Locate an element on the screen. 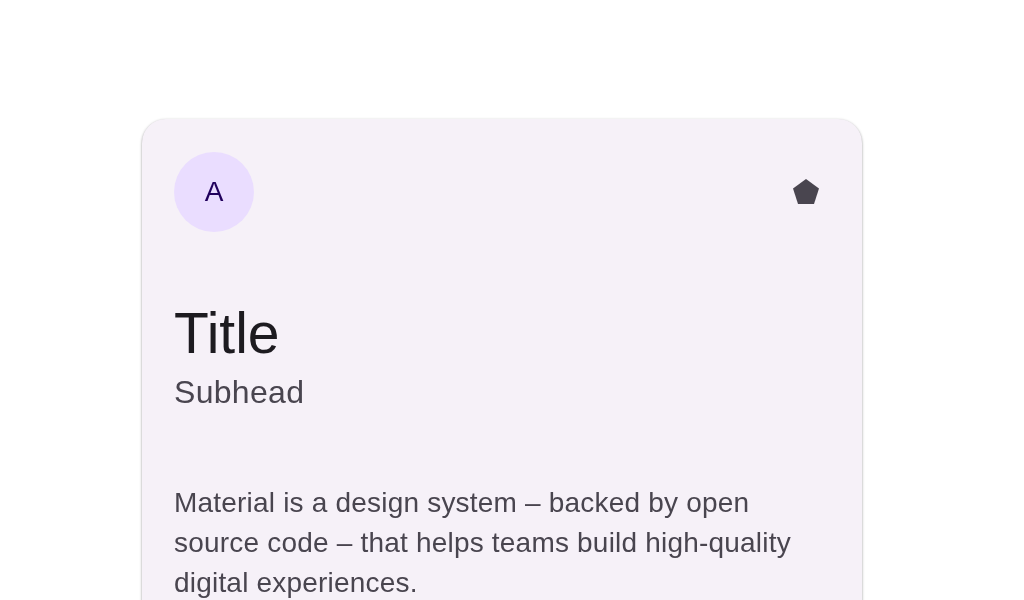 The height and width of the screenshot is (600, 1024). card-title: Title is located at coordinates (227, 333).